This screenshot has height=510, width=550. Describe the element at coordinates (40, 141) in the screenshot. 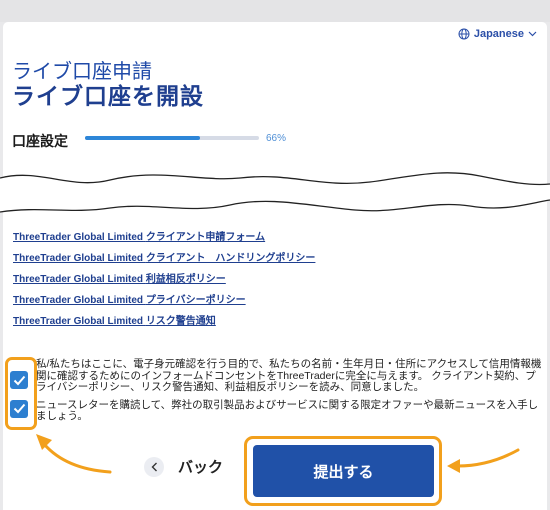

I see `step-label: 口座設定` at that location.